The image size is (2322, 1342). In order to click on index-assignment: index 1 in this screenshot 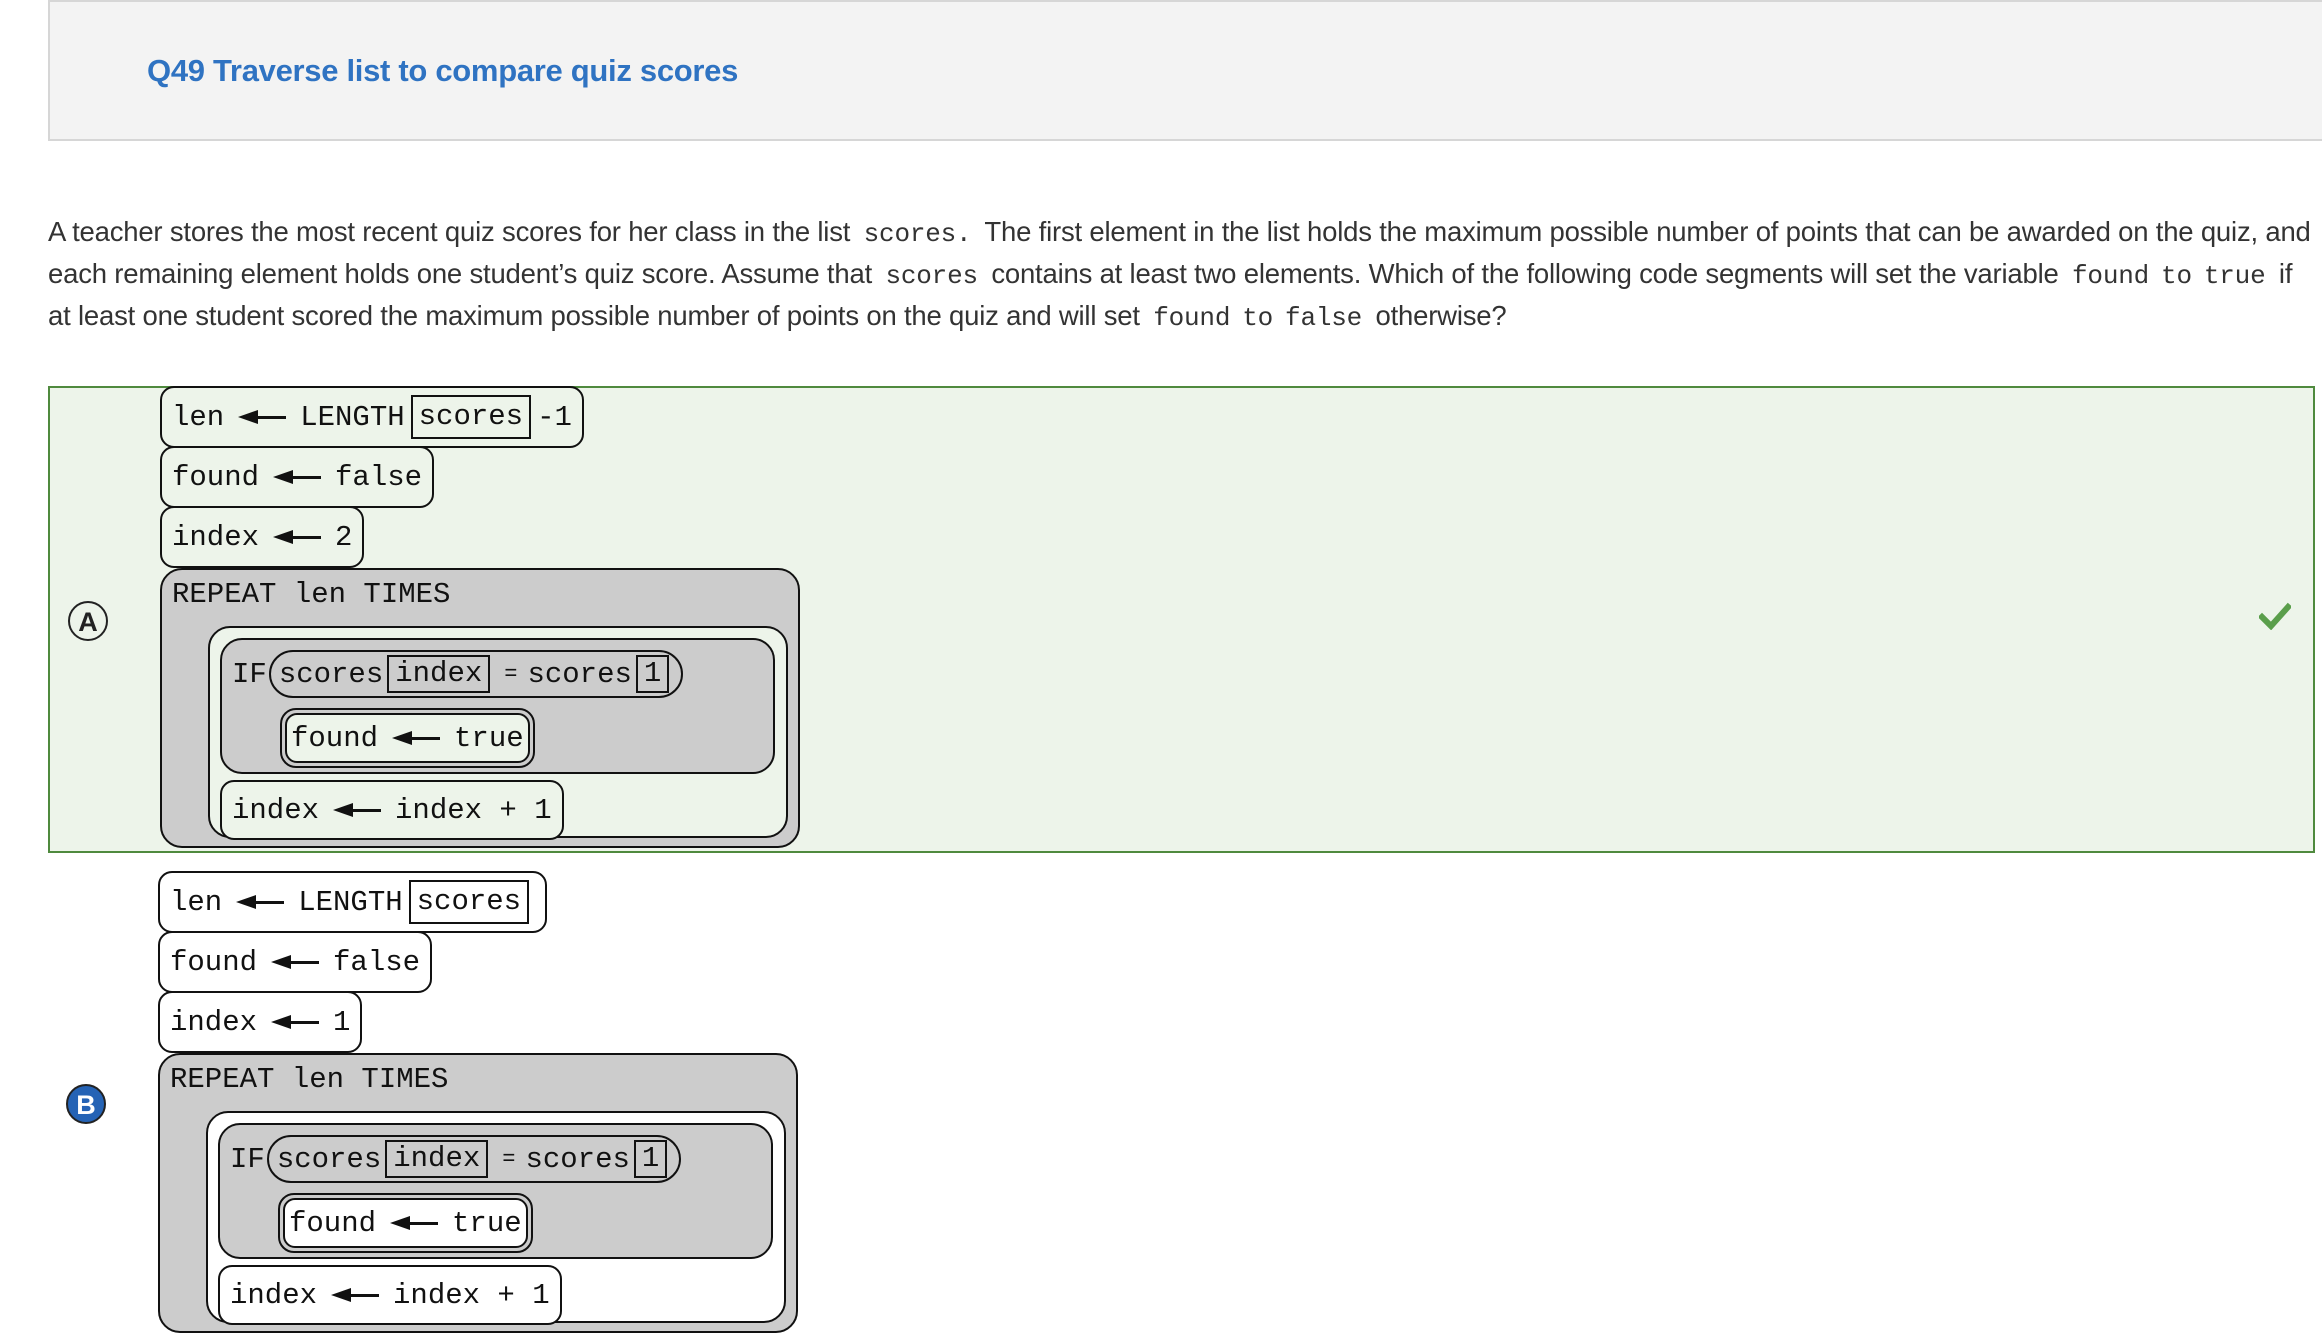, I will do `click(260, 1022)`.